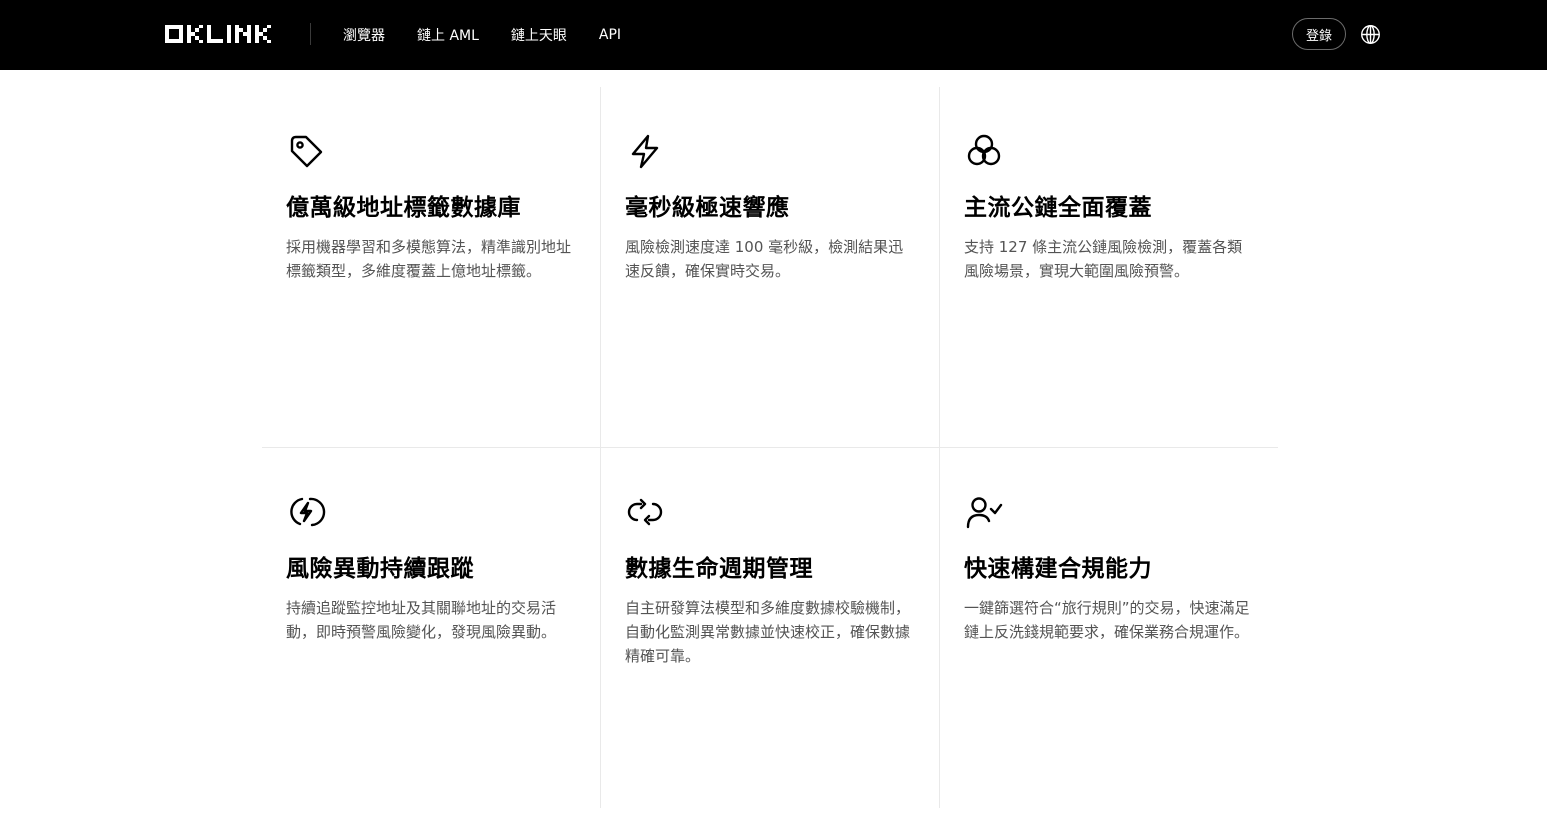 The height and width of the screenshot is (815, 1547). Describe the element at coordinates (1319, 34) in the screenshot. I see `login-button: 登錄` at that location.